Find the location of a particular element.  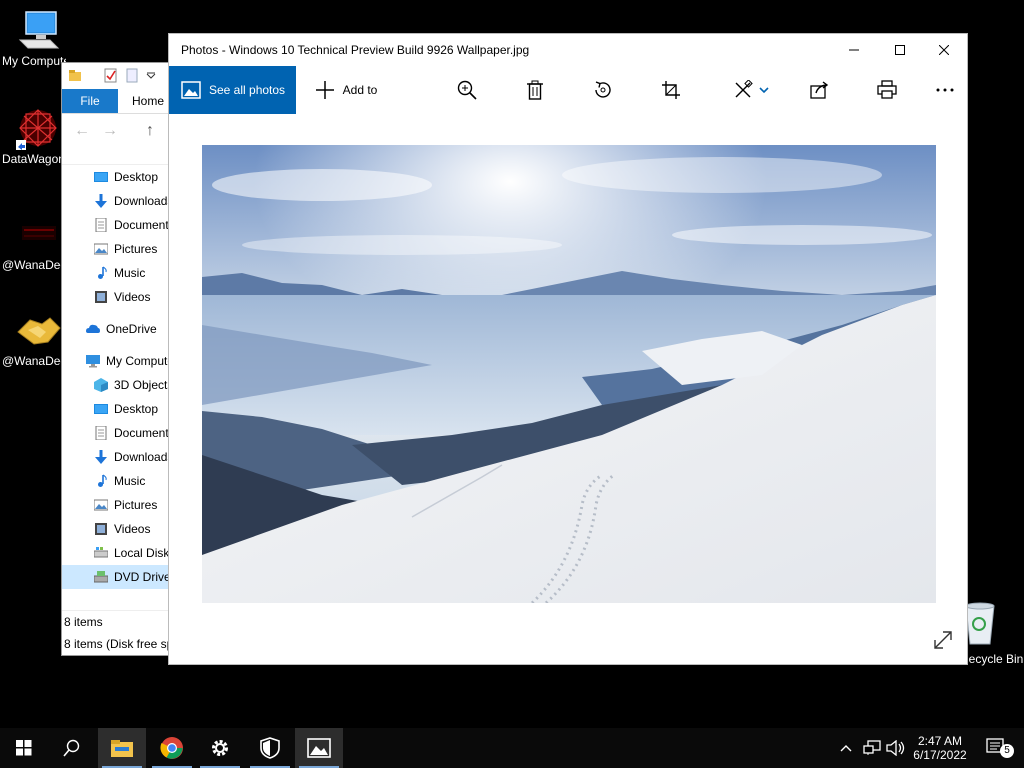

quick-access-toolbar is located at coordinates (117, 76).